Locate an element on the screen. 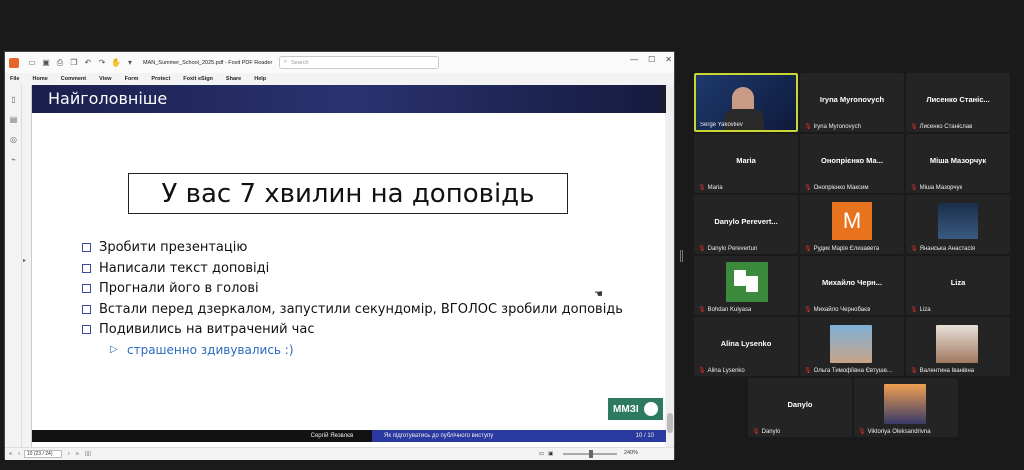 The image size is (1024, 470). participant-tile: Alina Lysenko 🎙 Alina Lysenko is located at coordinates (746, 346).